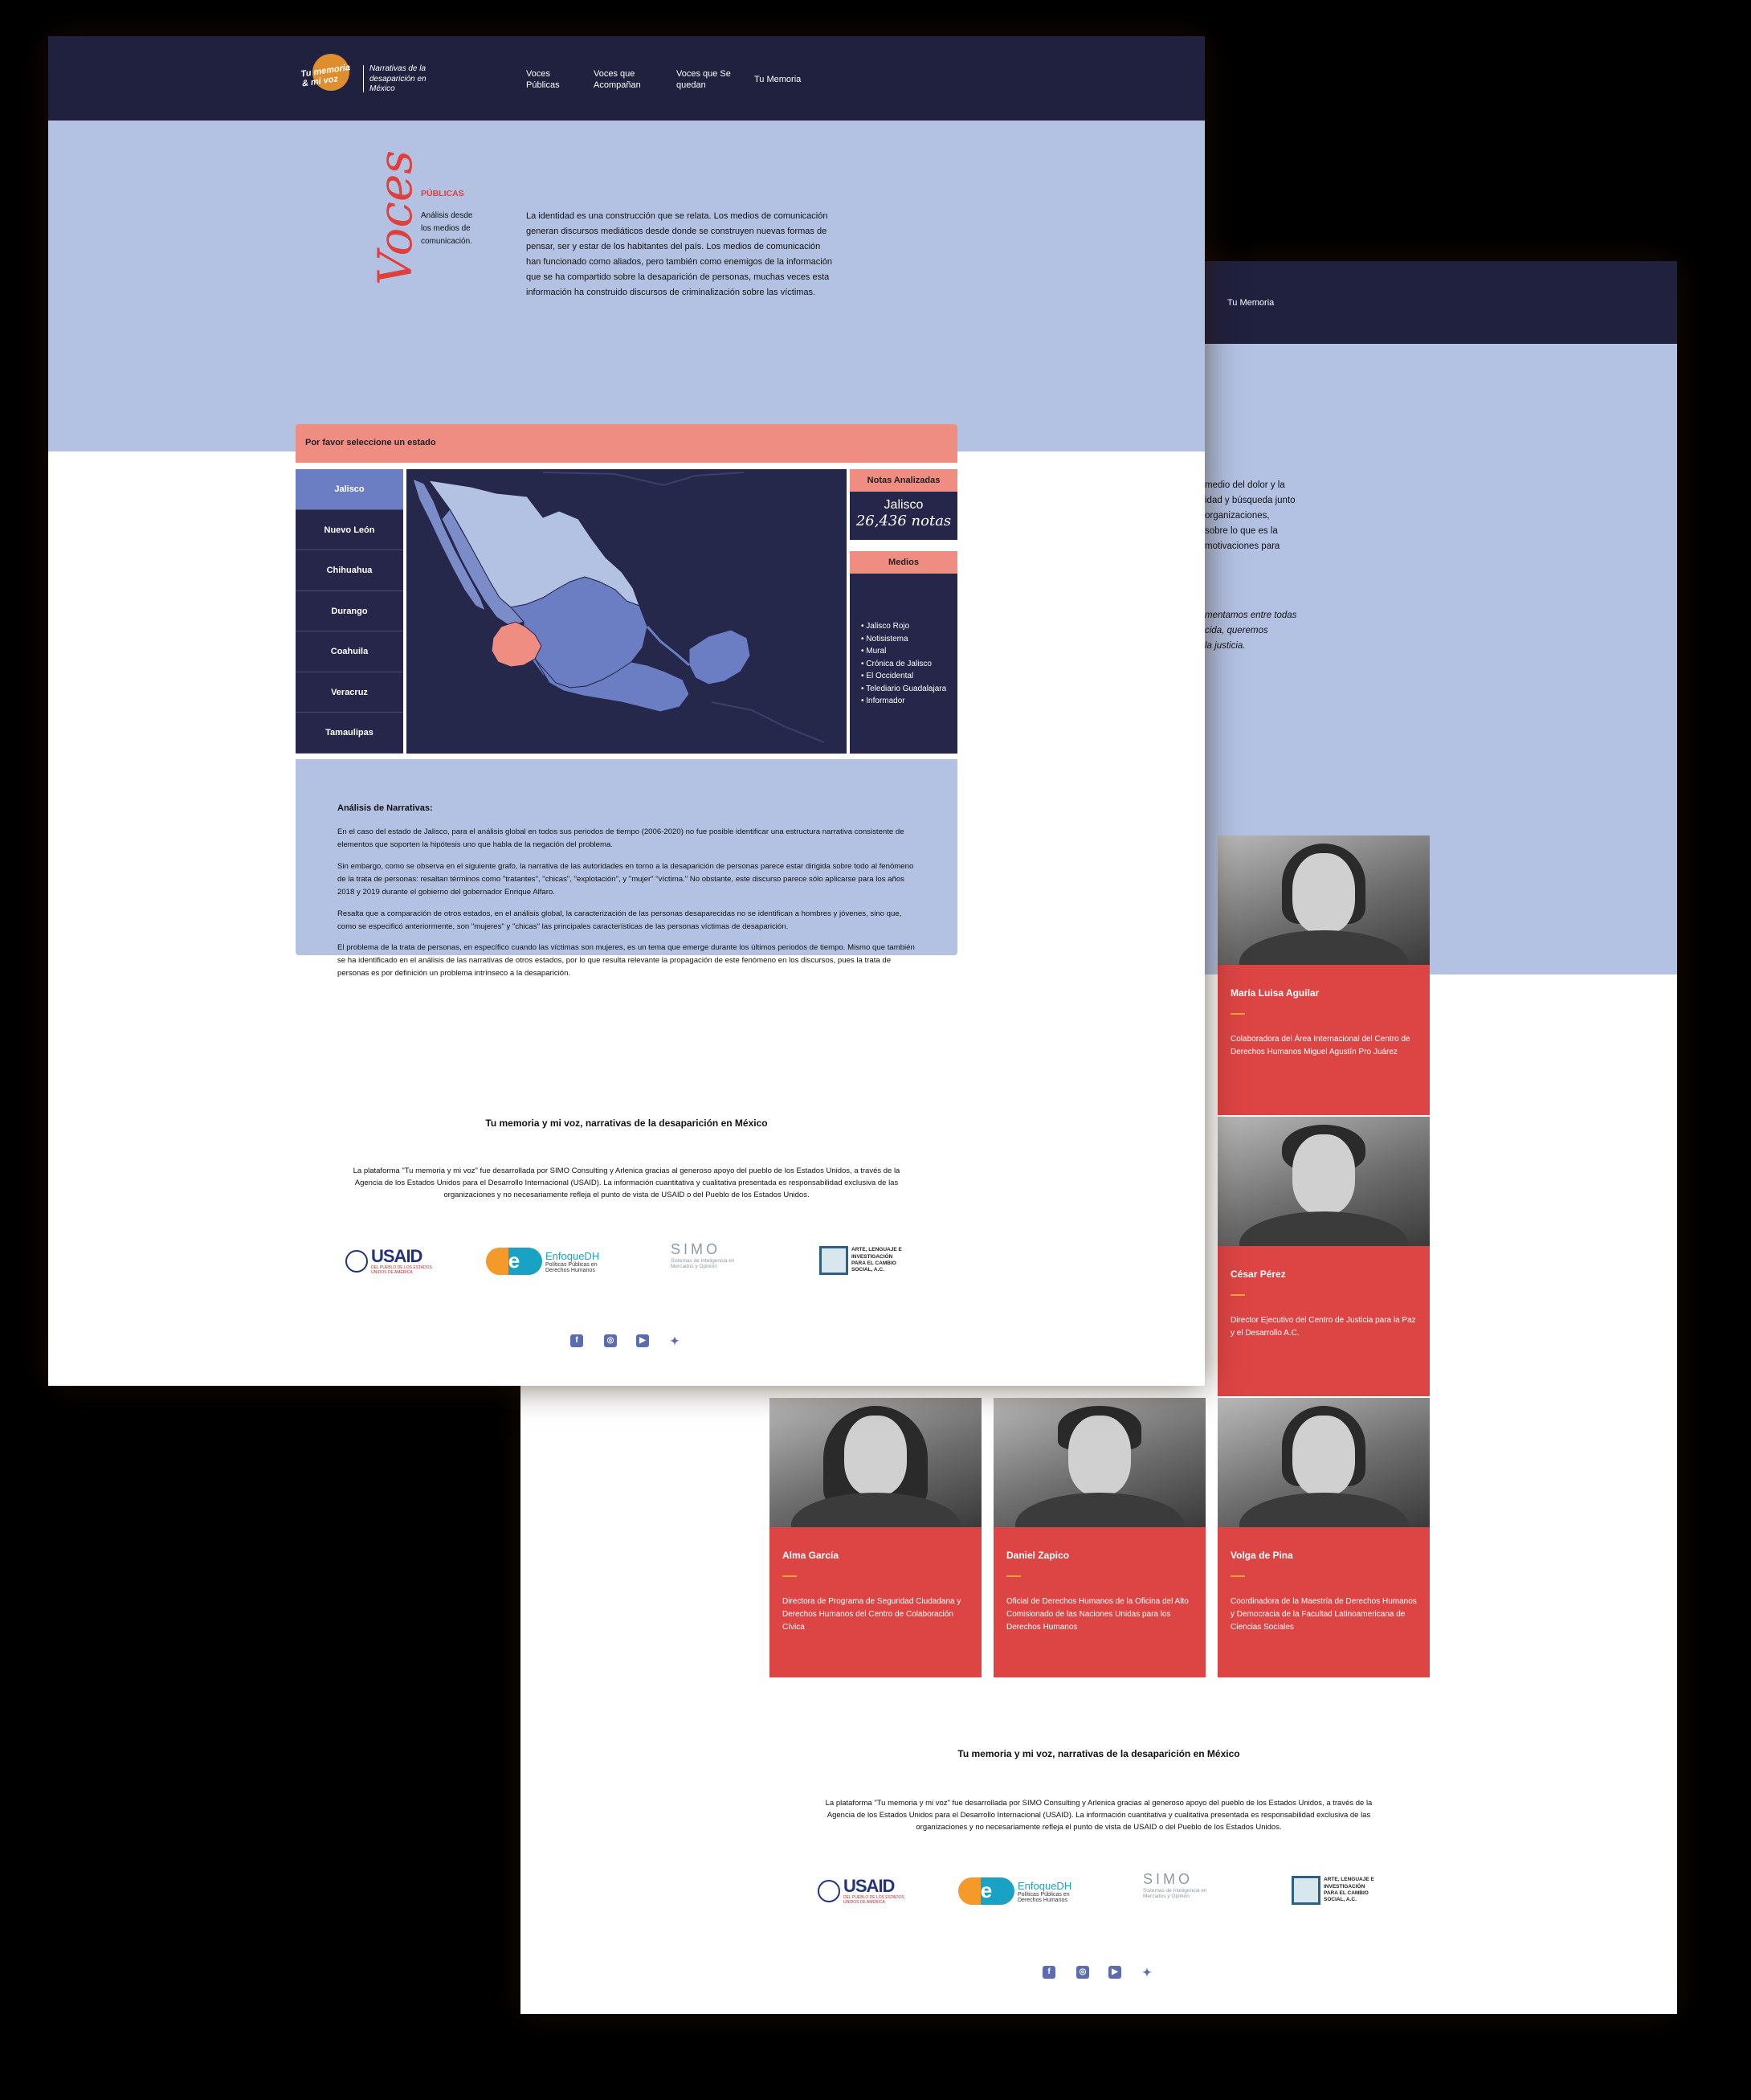 The image size is (1751, 2100). Describe the element at coordinates (546, 80) in the screenshot. I see `nav-voces-publicas: Voces Públicas` at that location.